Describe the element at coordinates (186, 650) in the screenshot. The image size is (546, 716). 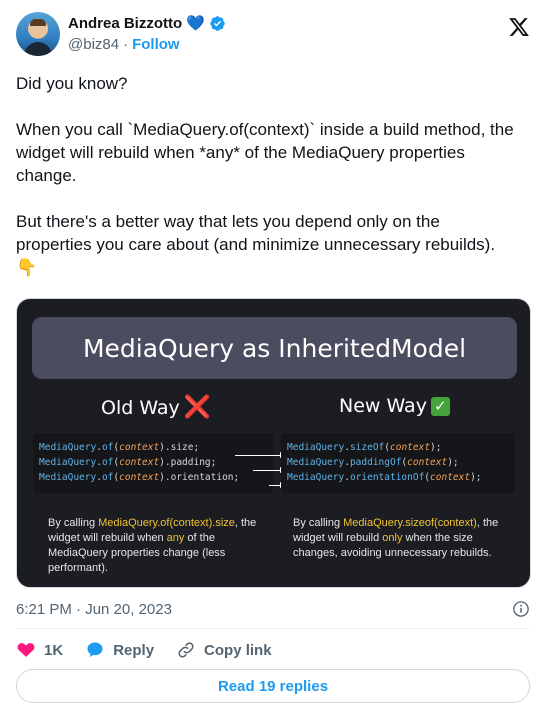
I see `link-icon` at that location.